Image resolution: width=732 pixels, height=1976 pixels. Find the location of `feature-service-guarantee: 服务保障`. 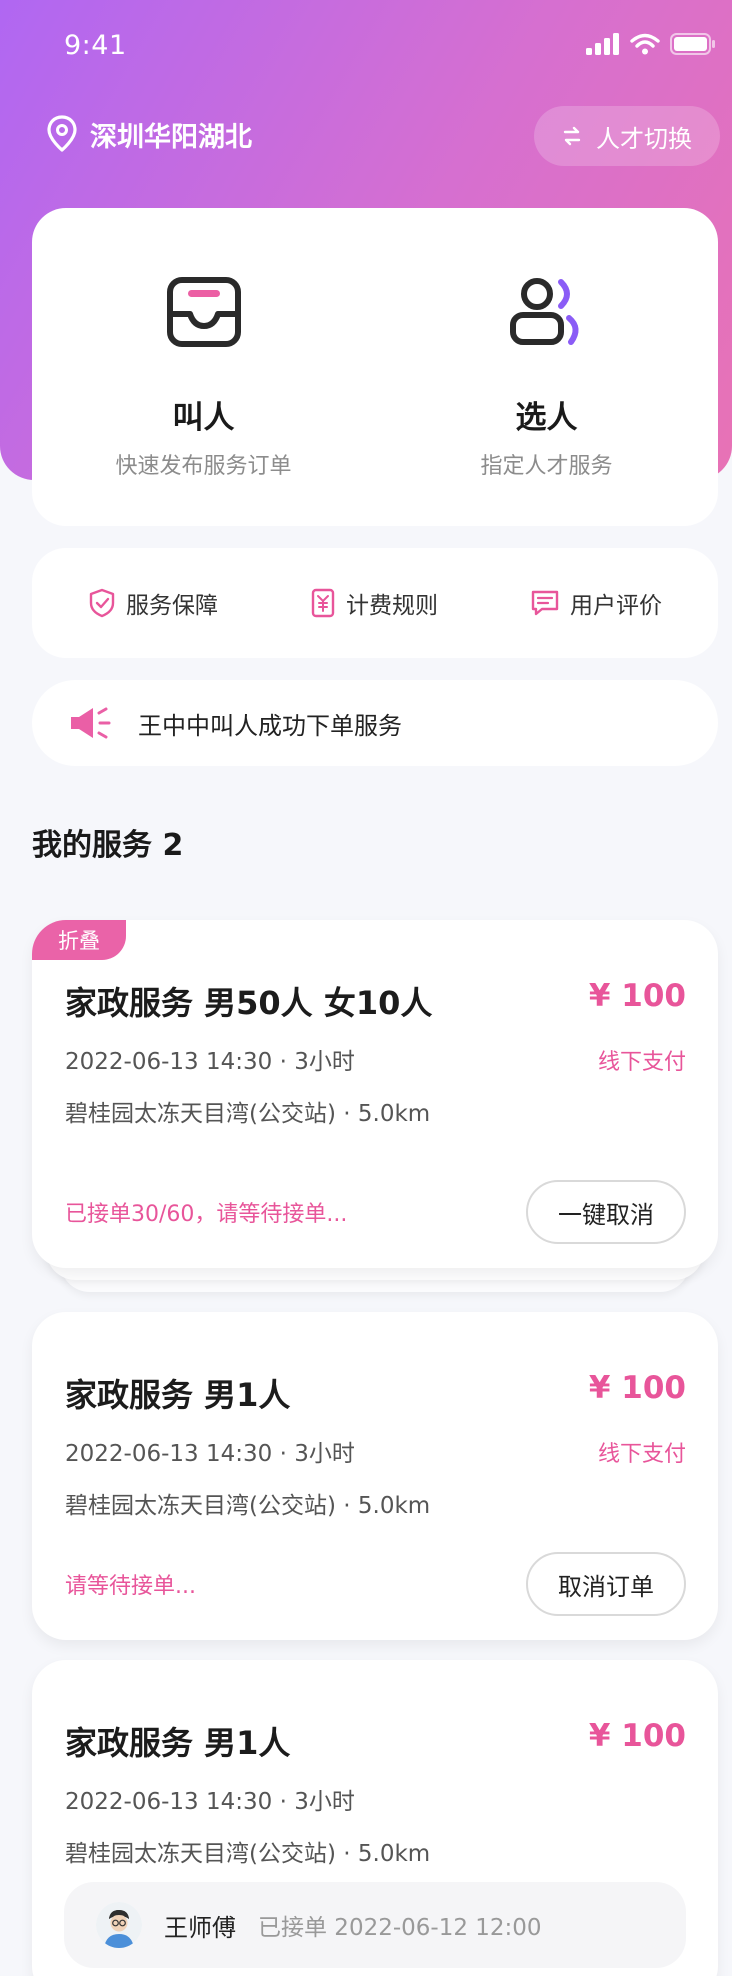

feature-service-guarantee: 服务保障 is located at coordinates (153, 603).